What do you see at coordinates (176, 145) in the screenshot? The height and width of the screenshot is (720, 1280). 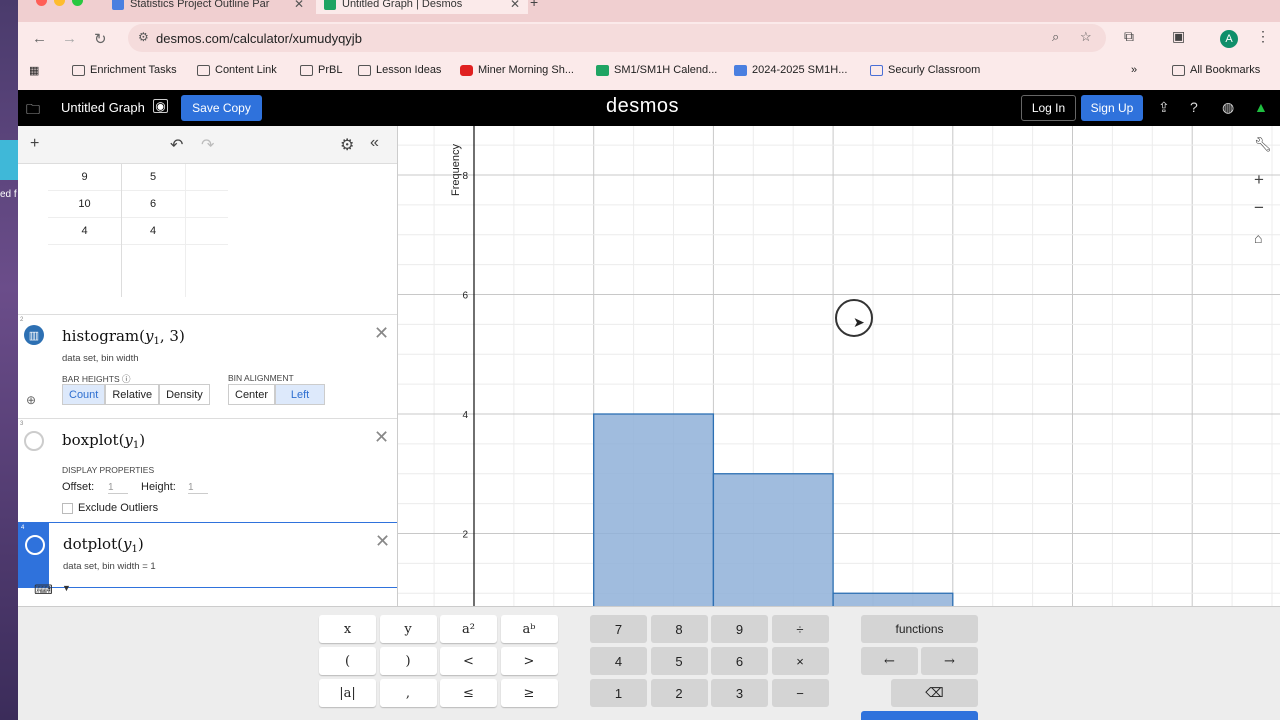 I see `undo-icon: ↶` at bounding box center [176, 145].